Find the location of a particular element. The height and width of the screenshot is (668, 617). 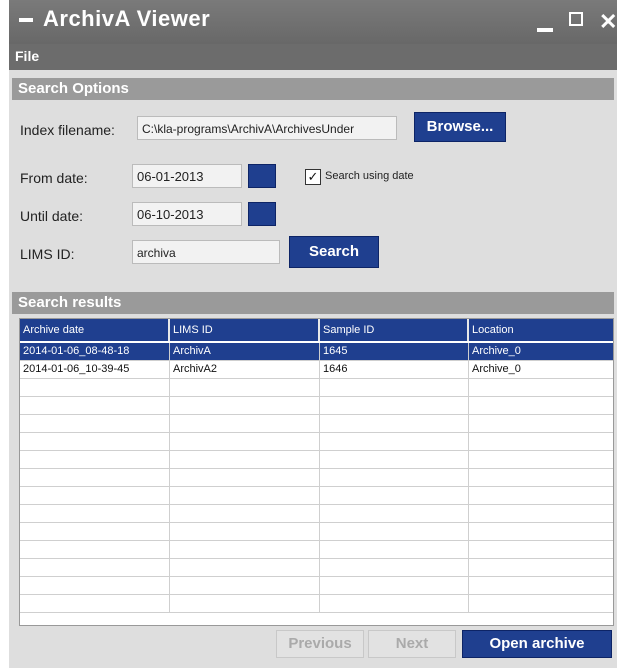

from-date-picker-button is located at coordinates (262, 176).